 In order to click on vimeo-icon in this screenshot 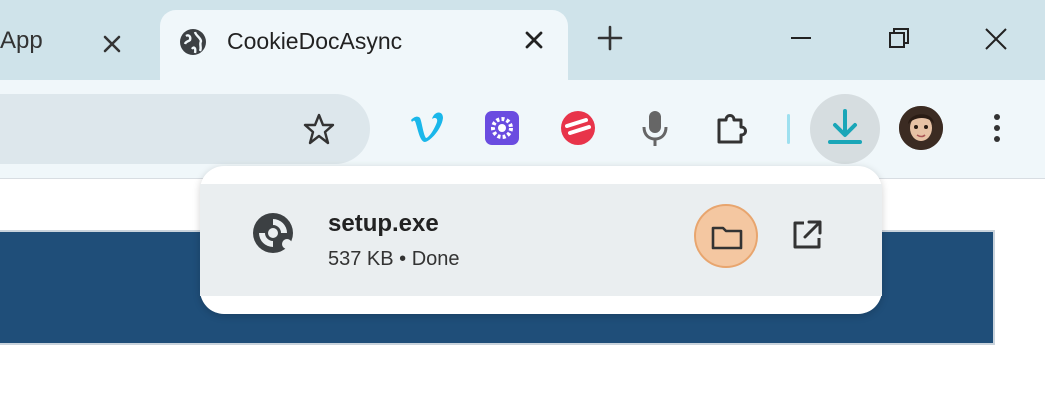, I will do `click(427, 128)`.